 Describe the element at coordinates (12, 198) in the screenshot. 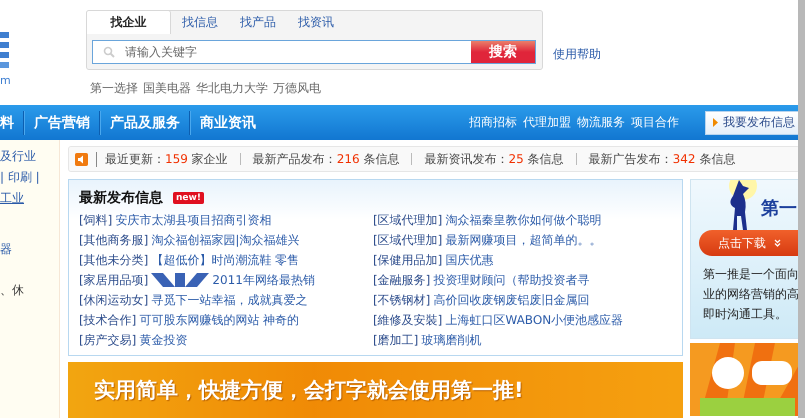

I see `sidebar-link: 工业` at that location.